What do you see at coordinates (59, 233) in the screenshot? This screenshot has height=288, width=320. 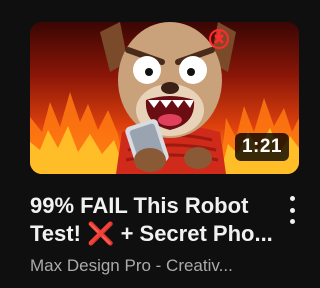 I see `video-title-line-2-start: Test!` at bounding box center [59, 233].